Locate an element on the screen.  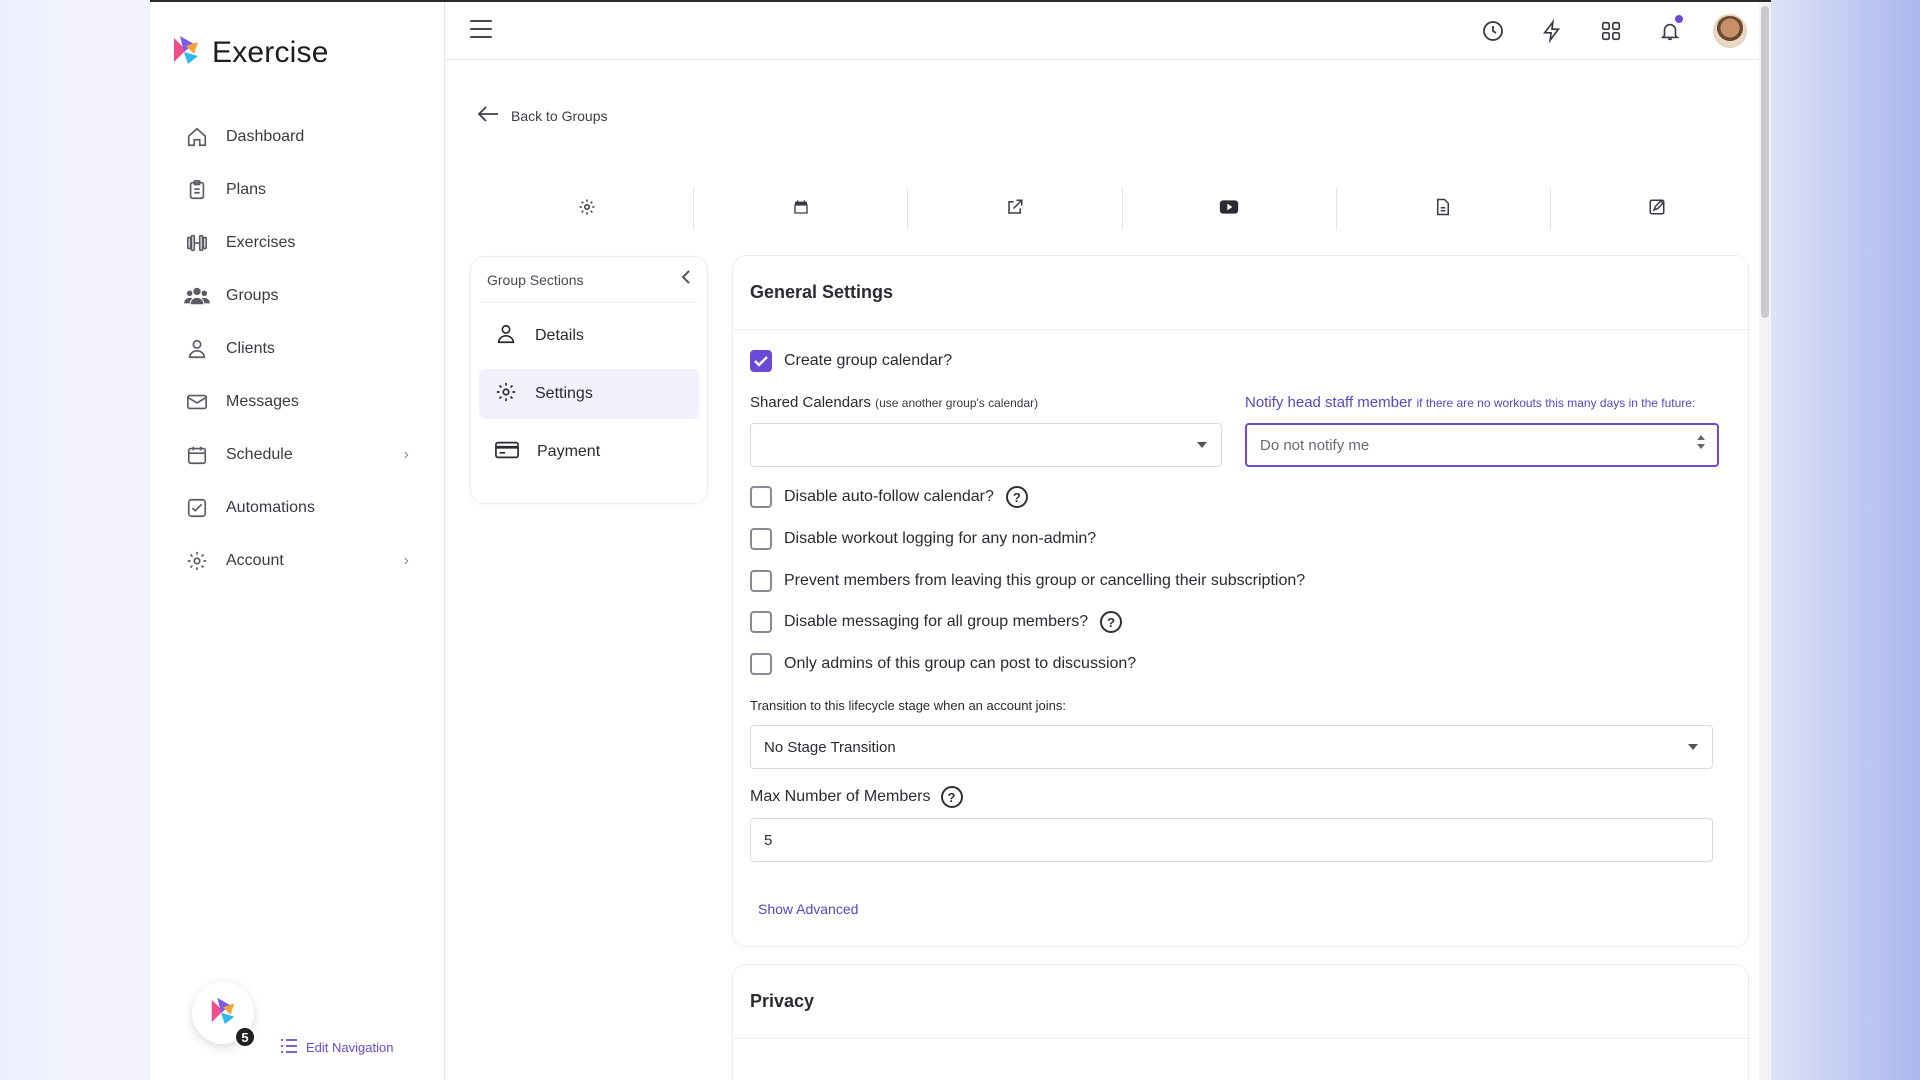
tab-external-link is located at coordinates (1015, 209).